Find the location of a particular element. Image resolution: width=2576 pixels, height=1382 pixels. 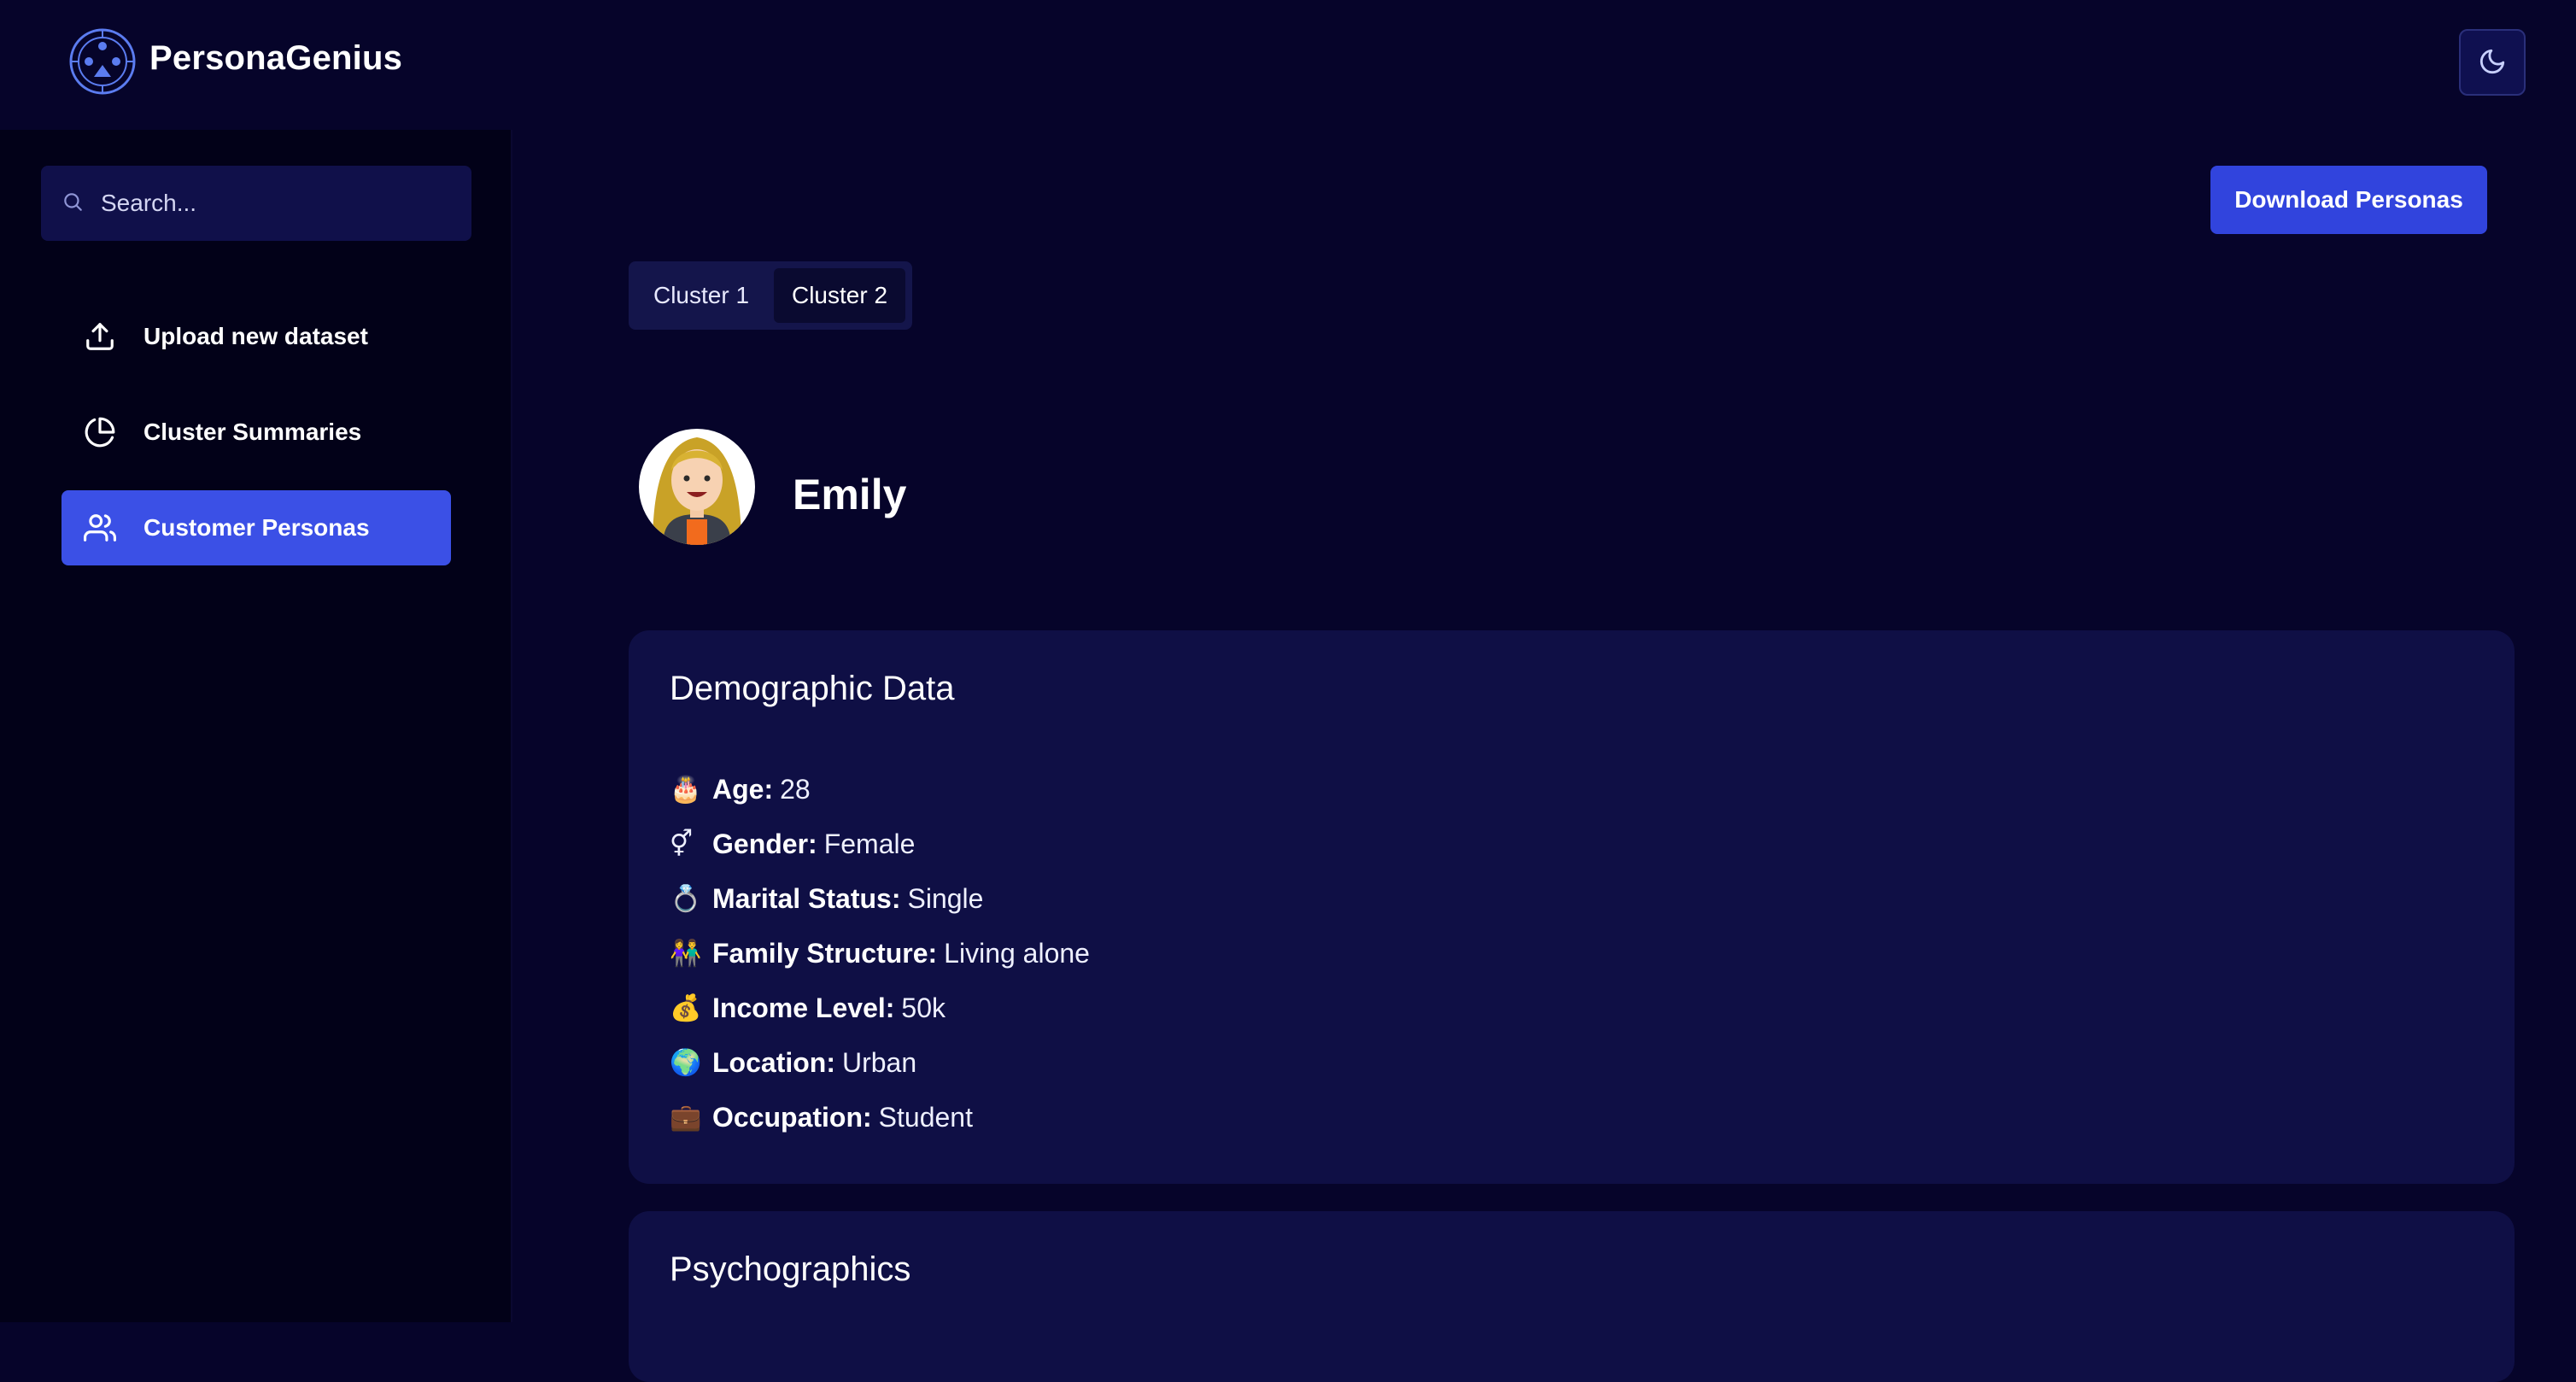

briefcase-icon: 💼 is located at coordinates (686, 1117).